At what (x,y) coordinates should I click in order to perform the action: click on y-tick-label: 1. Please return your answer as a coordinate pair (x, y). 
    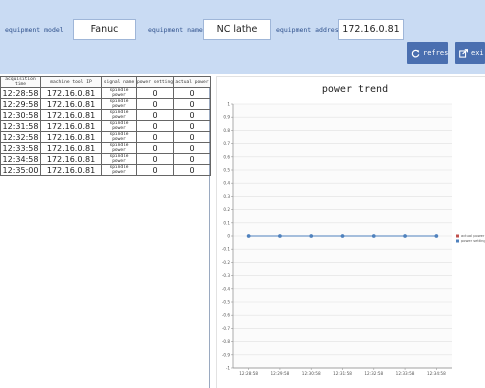
    Looking at the image, I should click on (228, 104).